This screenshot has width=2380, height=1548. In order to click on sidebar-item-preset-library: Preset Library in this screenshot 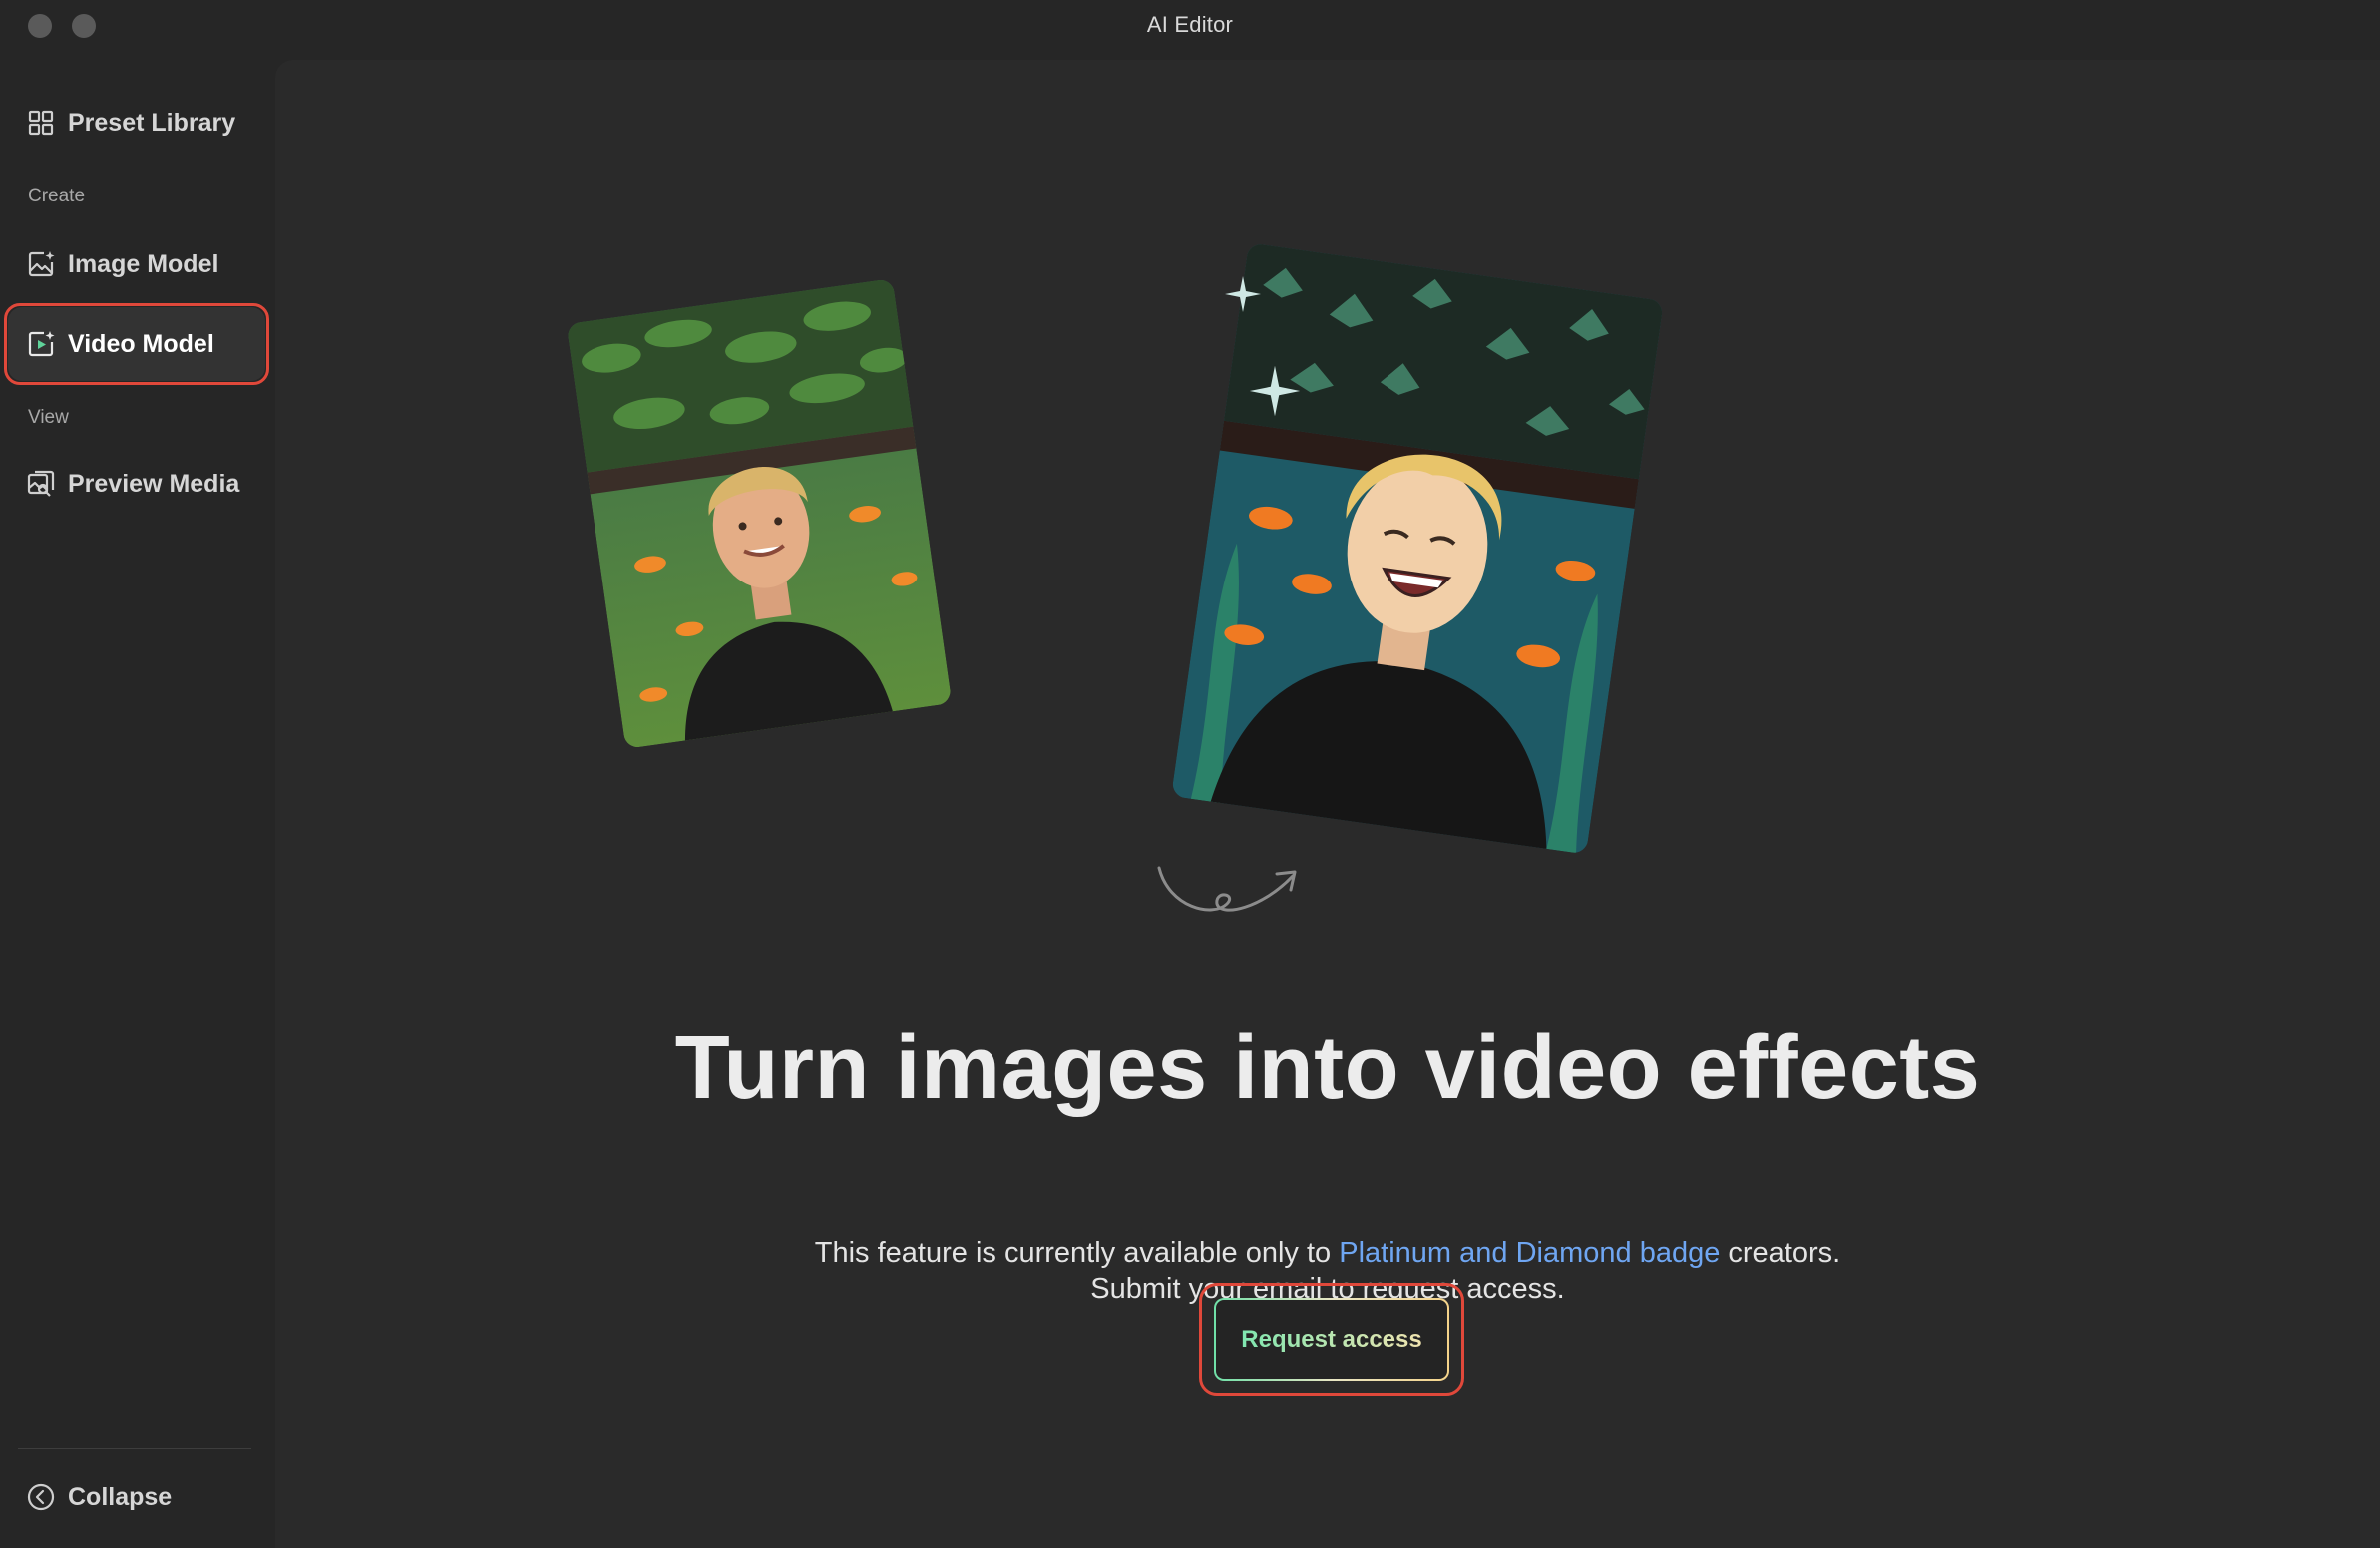, I will do `click(136, 123)`.